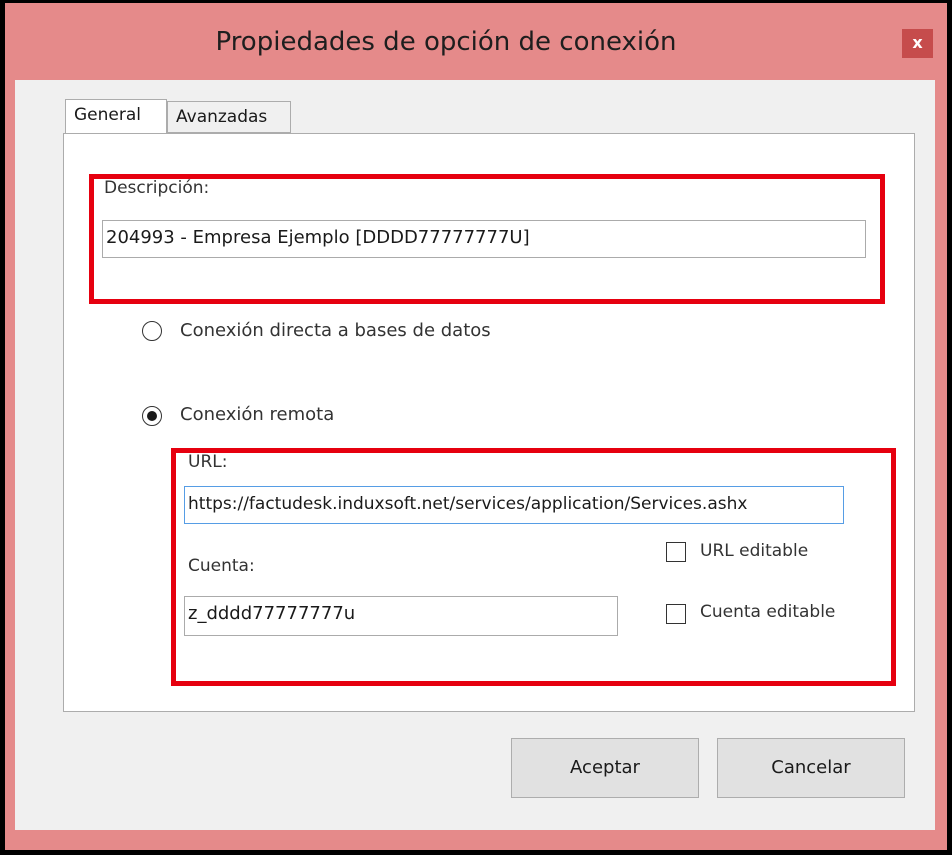 The image size is (952, 855). Describe the element at coordinates (605, 768) in the screenshot. I see `accept-button: Aceptar` at that location.